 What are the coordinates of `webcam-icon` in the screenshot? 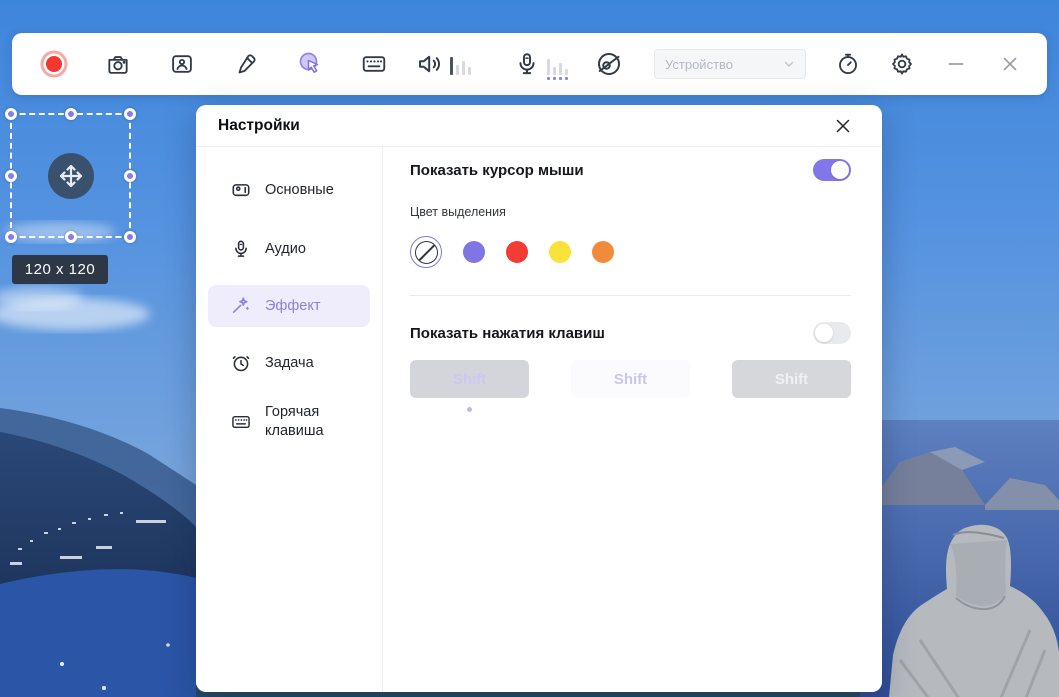 It's located at (182, 64).